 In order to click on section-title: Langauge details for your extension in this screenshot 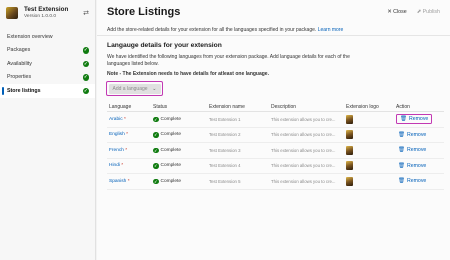, I will do `click(164, 45)`.